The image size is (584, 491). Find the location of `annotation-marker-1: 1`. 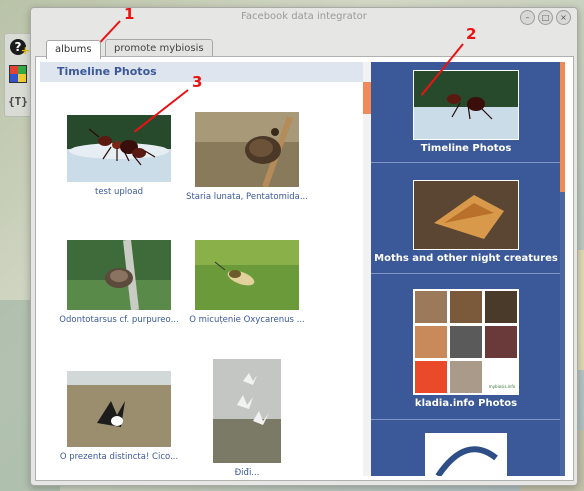

annotation-marker-1: 1 is located at coordinates (129, 14).